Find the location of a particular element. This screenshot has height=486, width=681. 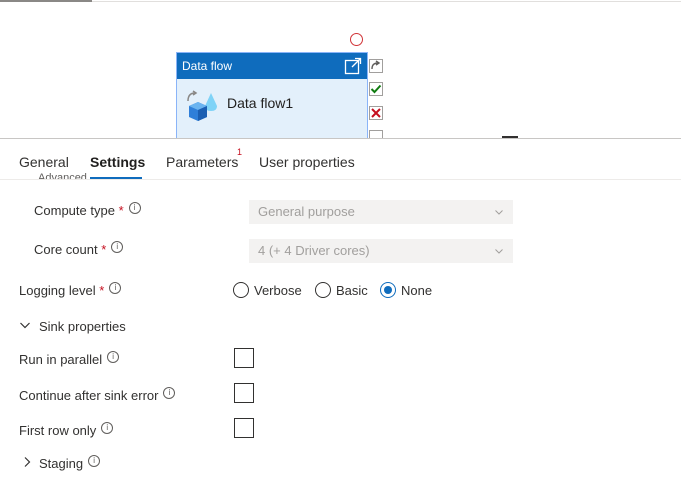

first-row-only-label: First row only i is located at coordinates (66, 430).